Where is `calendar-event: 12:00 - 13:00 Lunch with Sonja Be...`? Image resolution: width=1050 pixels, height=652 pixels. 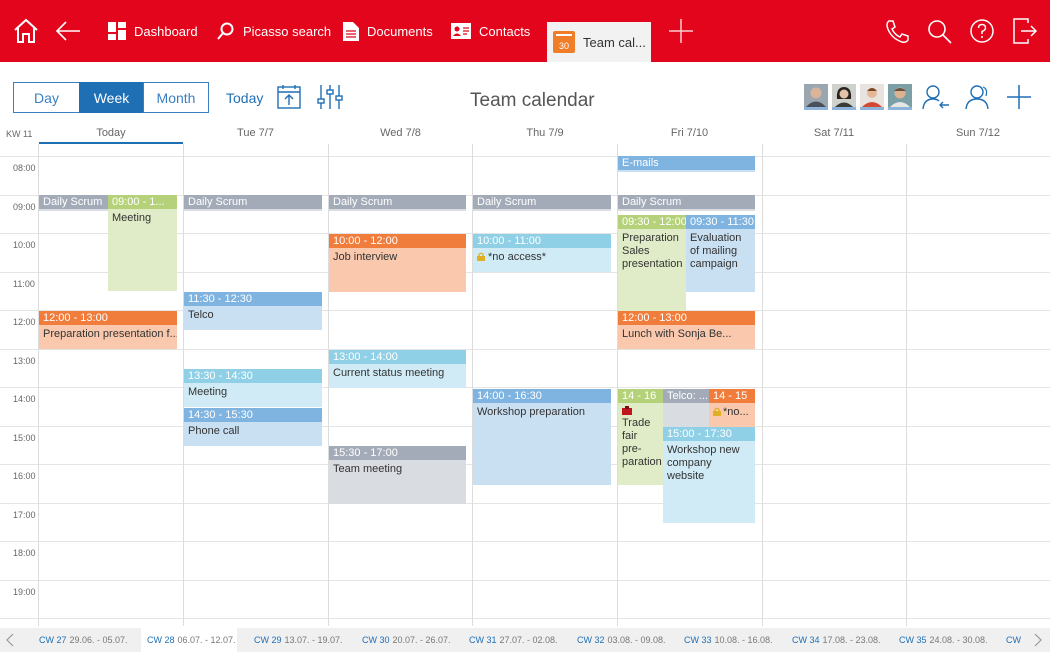
calendar-event: 12:00 - 13:00 Lunch with Sonja Be... is located at coordinates (686, 330).